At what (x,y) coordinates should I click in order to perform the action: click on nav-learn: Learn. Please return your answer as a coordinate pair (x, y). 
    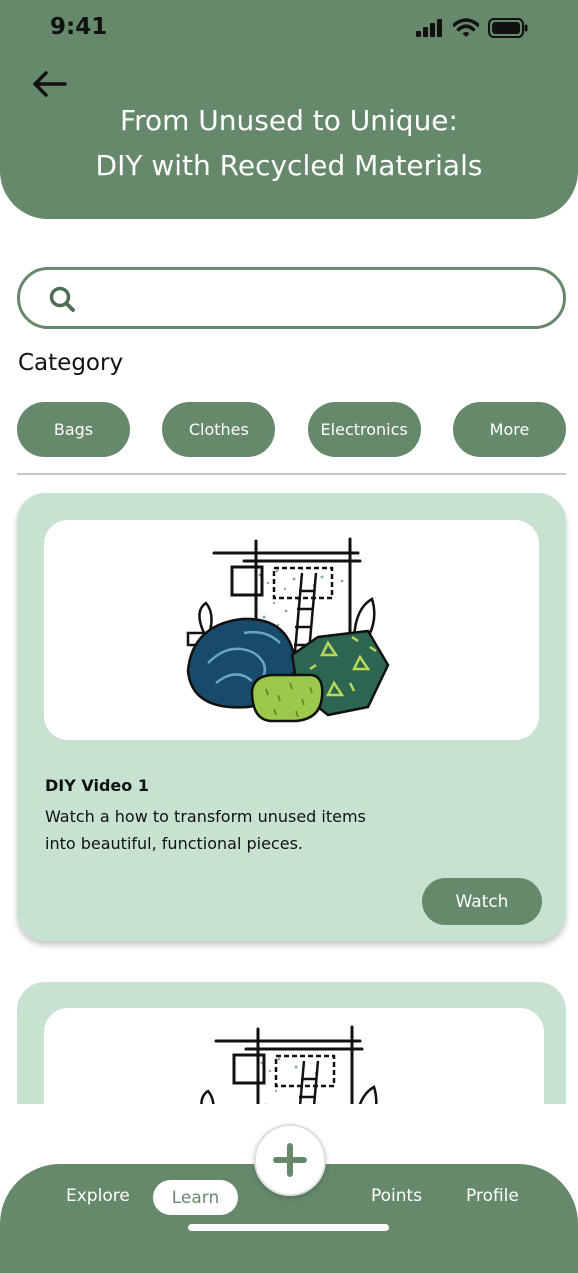
    Looking at the image, I should click on (195, 1197).